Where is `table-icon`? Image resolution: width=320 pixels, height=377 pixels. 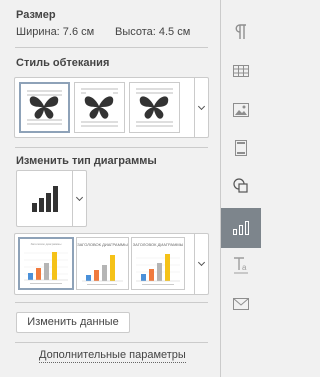 table-icon is located at coordinates (241, 71).